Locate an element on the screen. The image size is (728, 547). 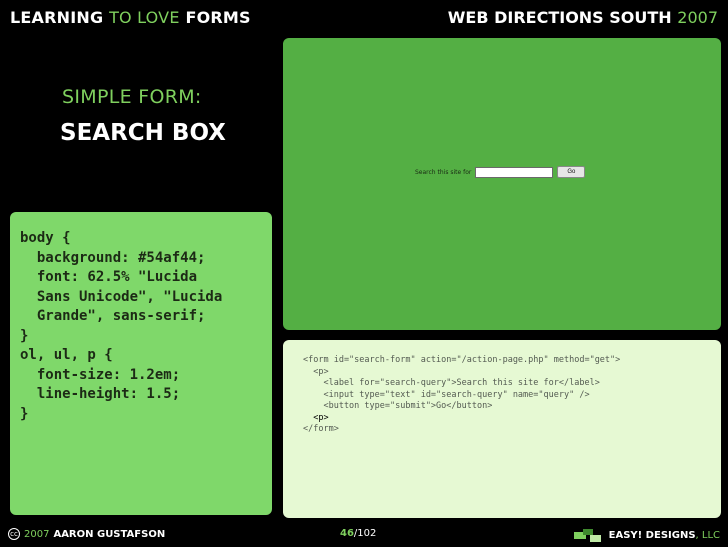
page-counter: 46/102 is located at coordinates (358, 533).